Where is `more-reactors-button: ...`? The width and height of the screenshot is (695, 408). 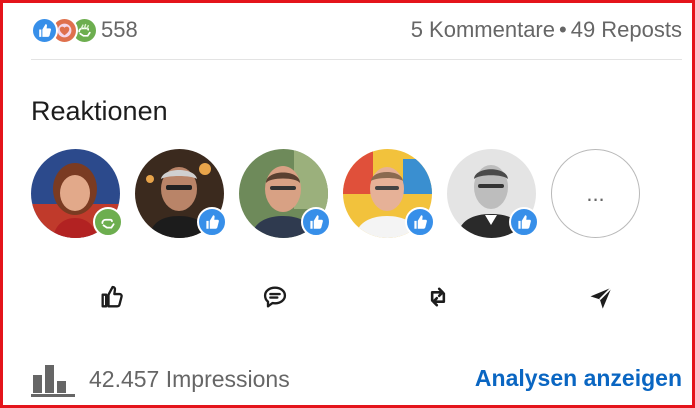 more-reactors-button: ... is located at coordinates (595, 193).